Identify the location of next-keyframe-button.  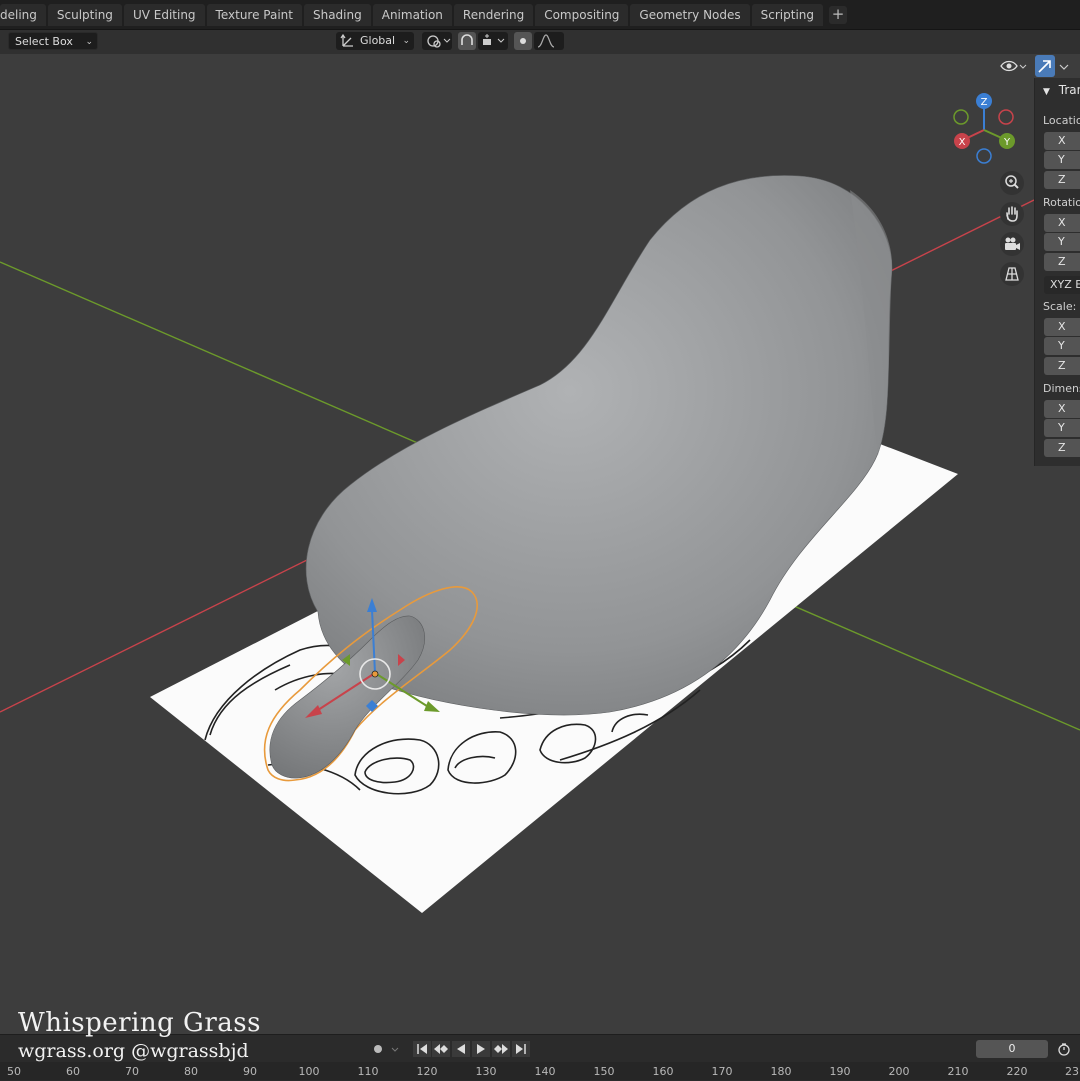
(501, 1049).